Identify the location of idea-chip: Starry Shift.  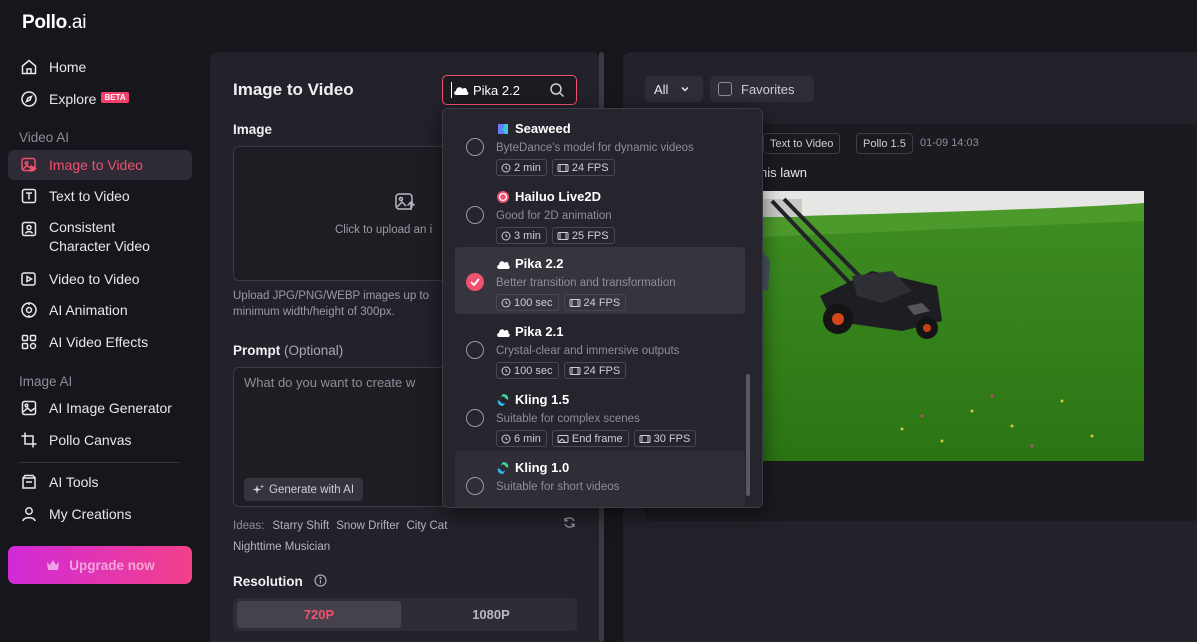
(300, 526).